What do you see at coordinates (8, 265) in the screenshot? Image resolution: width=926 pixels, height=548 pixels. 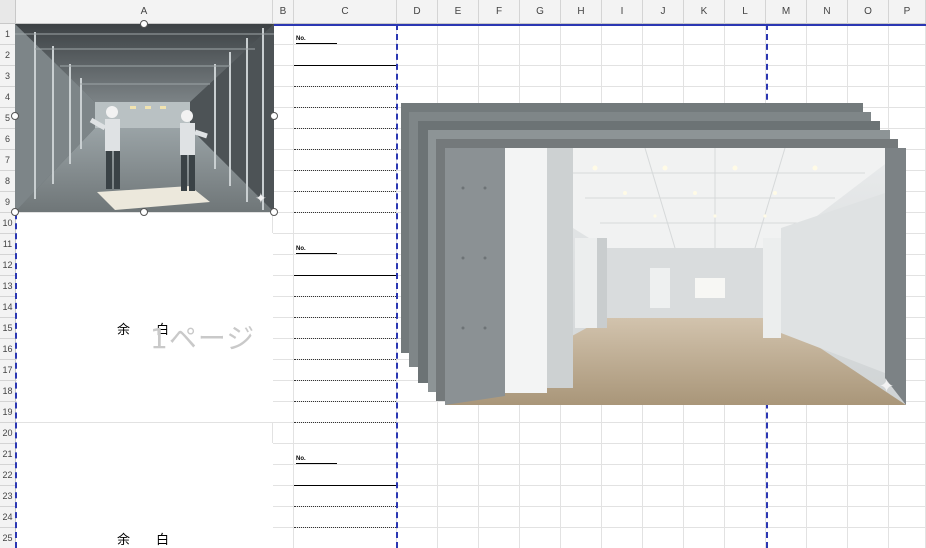 I see `row-header: 12` at bounding box center [8, 265].